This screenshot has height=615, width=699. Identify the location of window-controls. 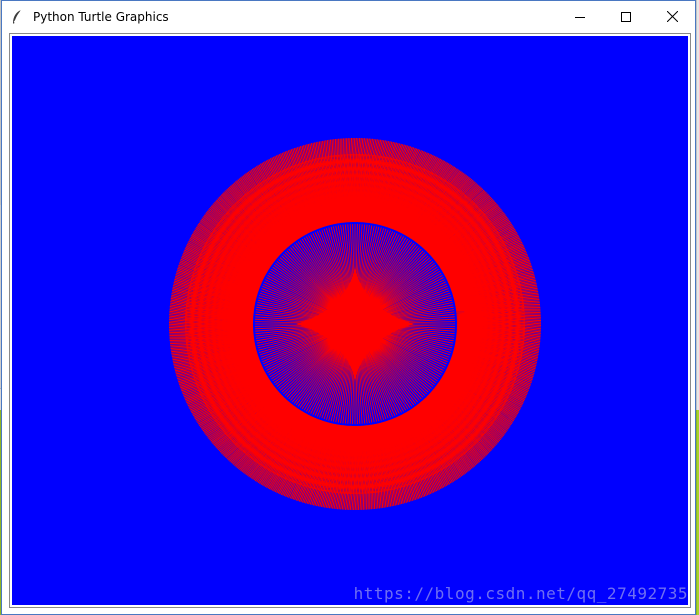
(626, 16).